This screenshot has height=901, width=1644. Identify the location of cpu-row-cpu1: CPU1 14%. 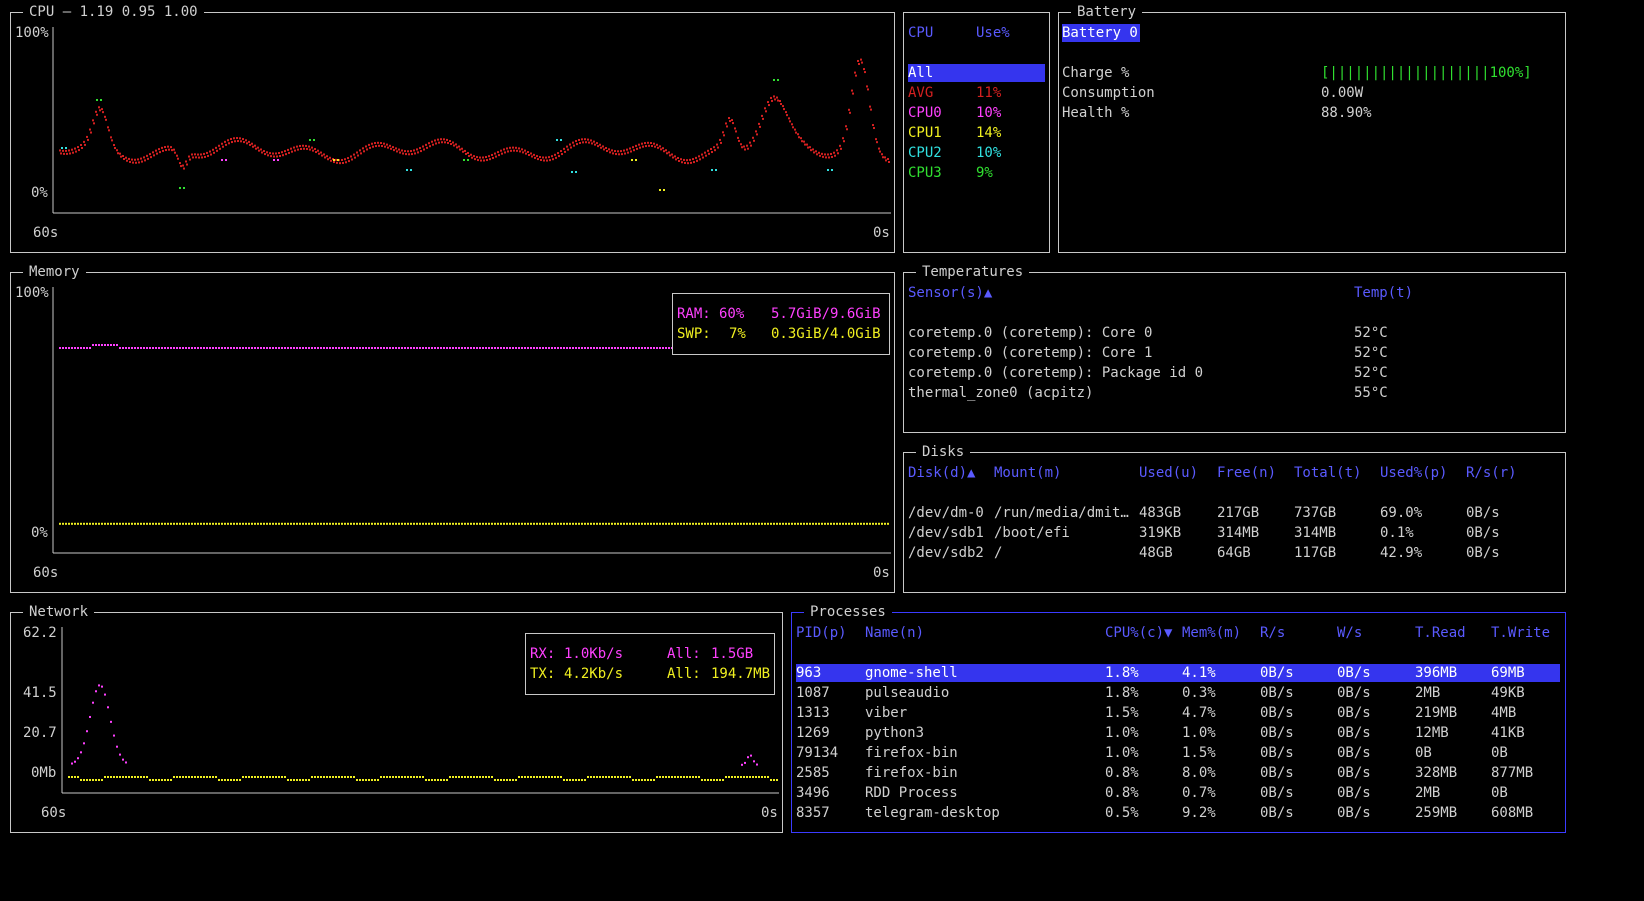
(976, 133).